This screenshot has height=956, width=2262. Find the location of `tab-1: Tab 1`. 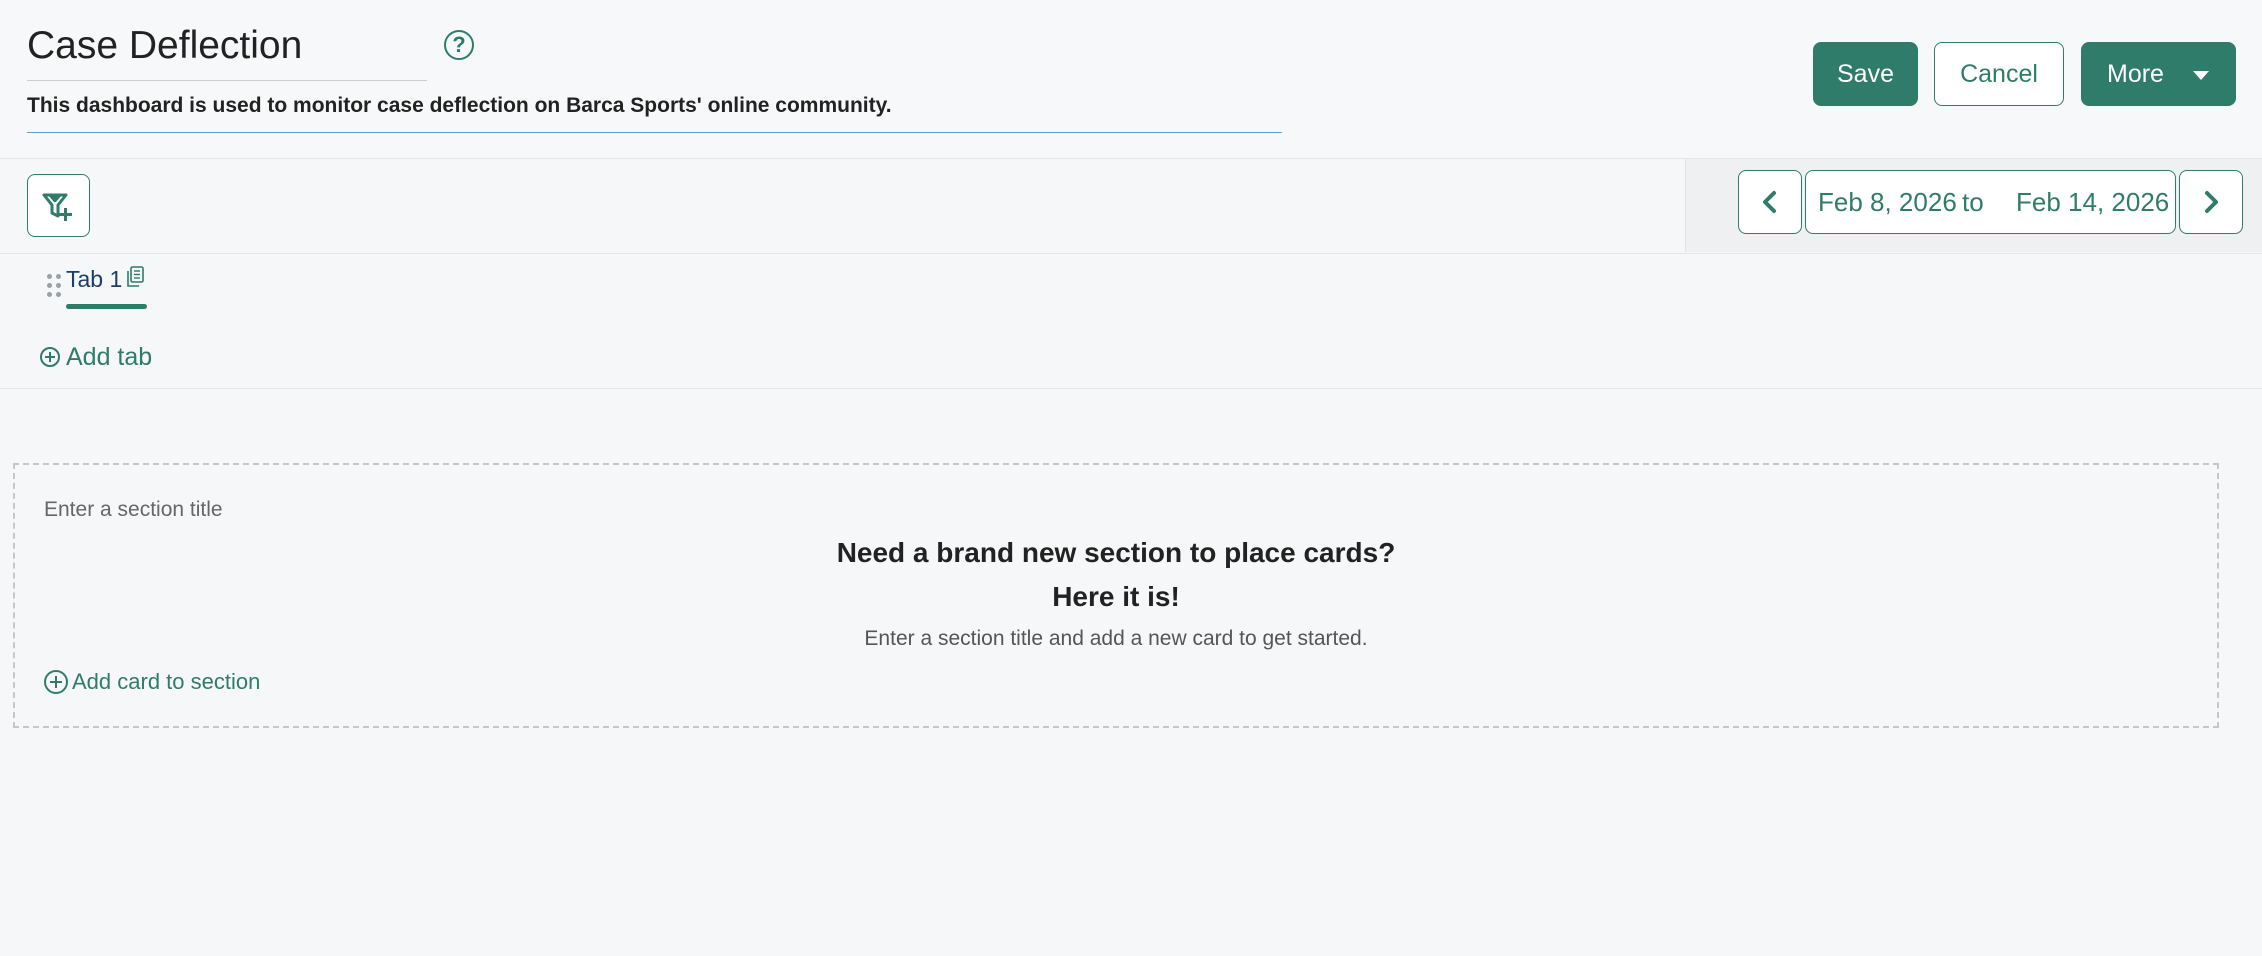

tab-1: Tab 1 is located at coordinates (94, 279).